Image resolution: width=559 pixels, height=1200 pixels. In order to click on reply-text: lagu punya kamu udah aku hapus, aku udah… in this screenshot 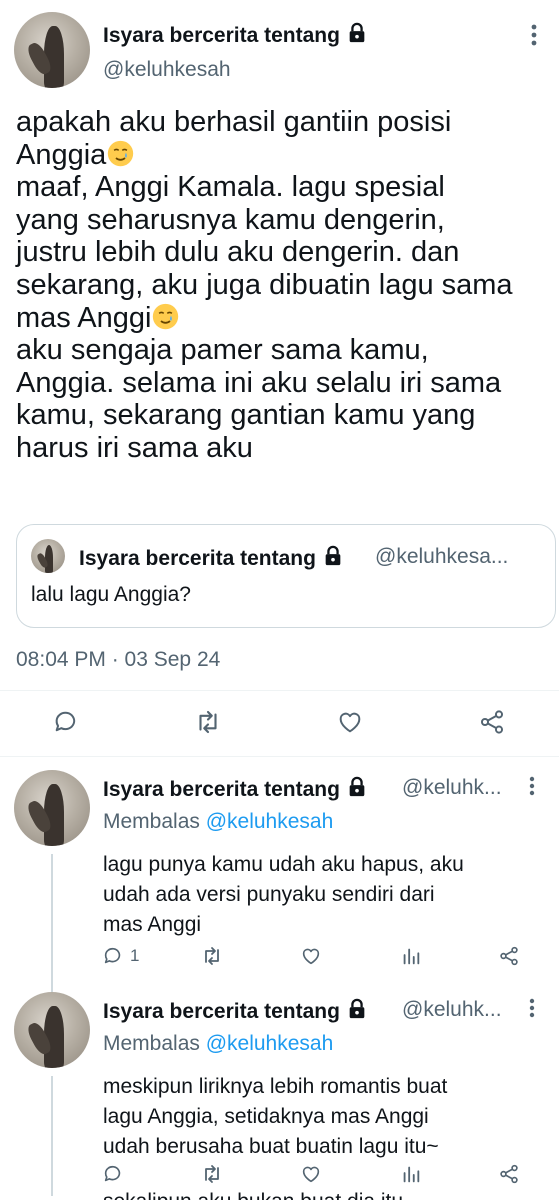, I will do `click(283, 894)`.